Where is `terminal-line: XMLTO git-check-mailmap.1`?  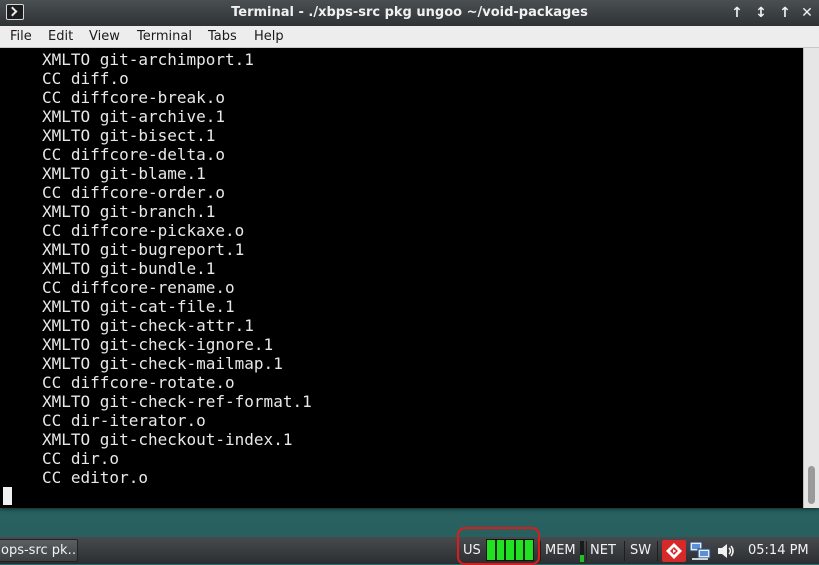
terminal-line: XMLTO git-check-mailmap.1 is located at coordinates (162, 363).